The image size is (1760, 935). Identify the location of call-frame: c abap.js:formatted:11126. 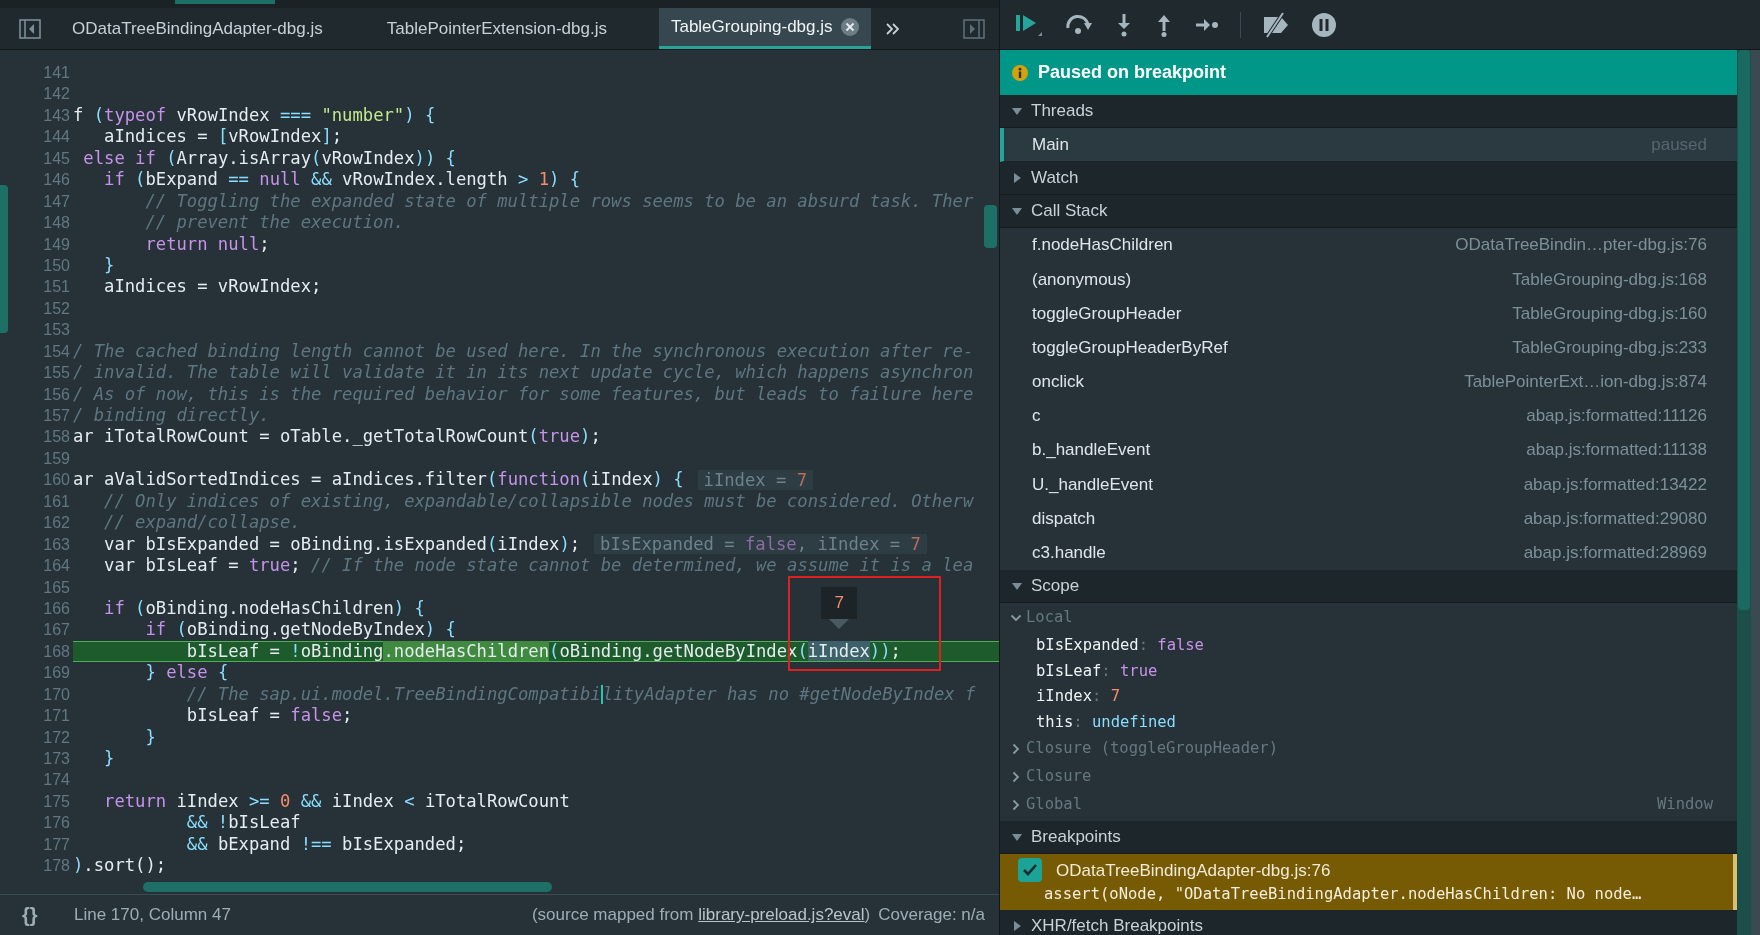
(1368, 416).